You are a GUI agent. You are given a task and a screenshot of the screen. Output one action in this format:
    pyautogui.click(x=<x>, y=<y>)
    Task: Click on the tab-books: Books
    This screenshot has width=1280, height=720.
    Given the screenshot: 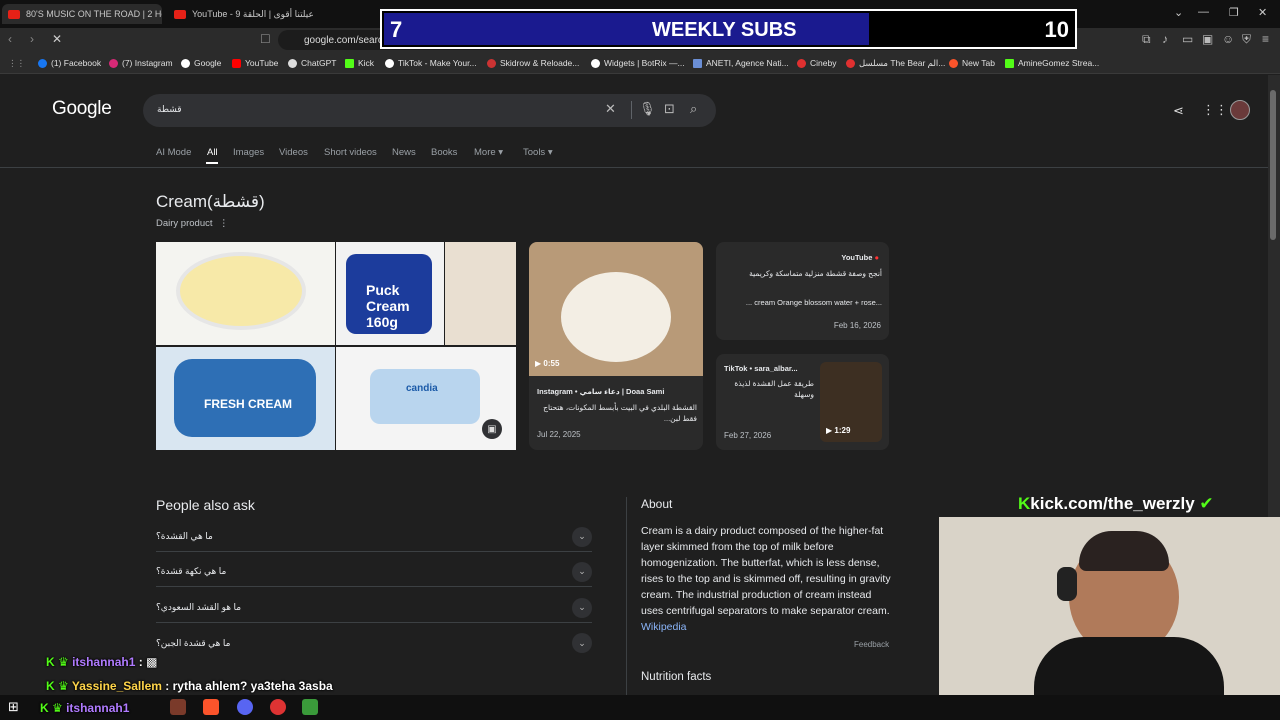 What is the action you would take?
    pyautogui.click(x=444, y=152)
    